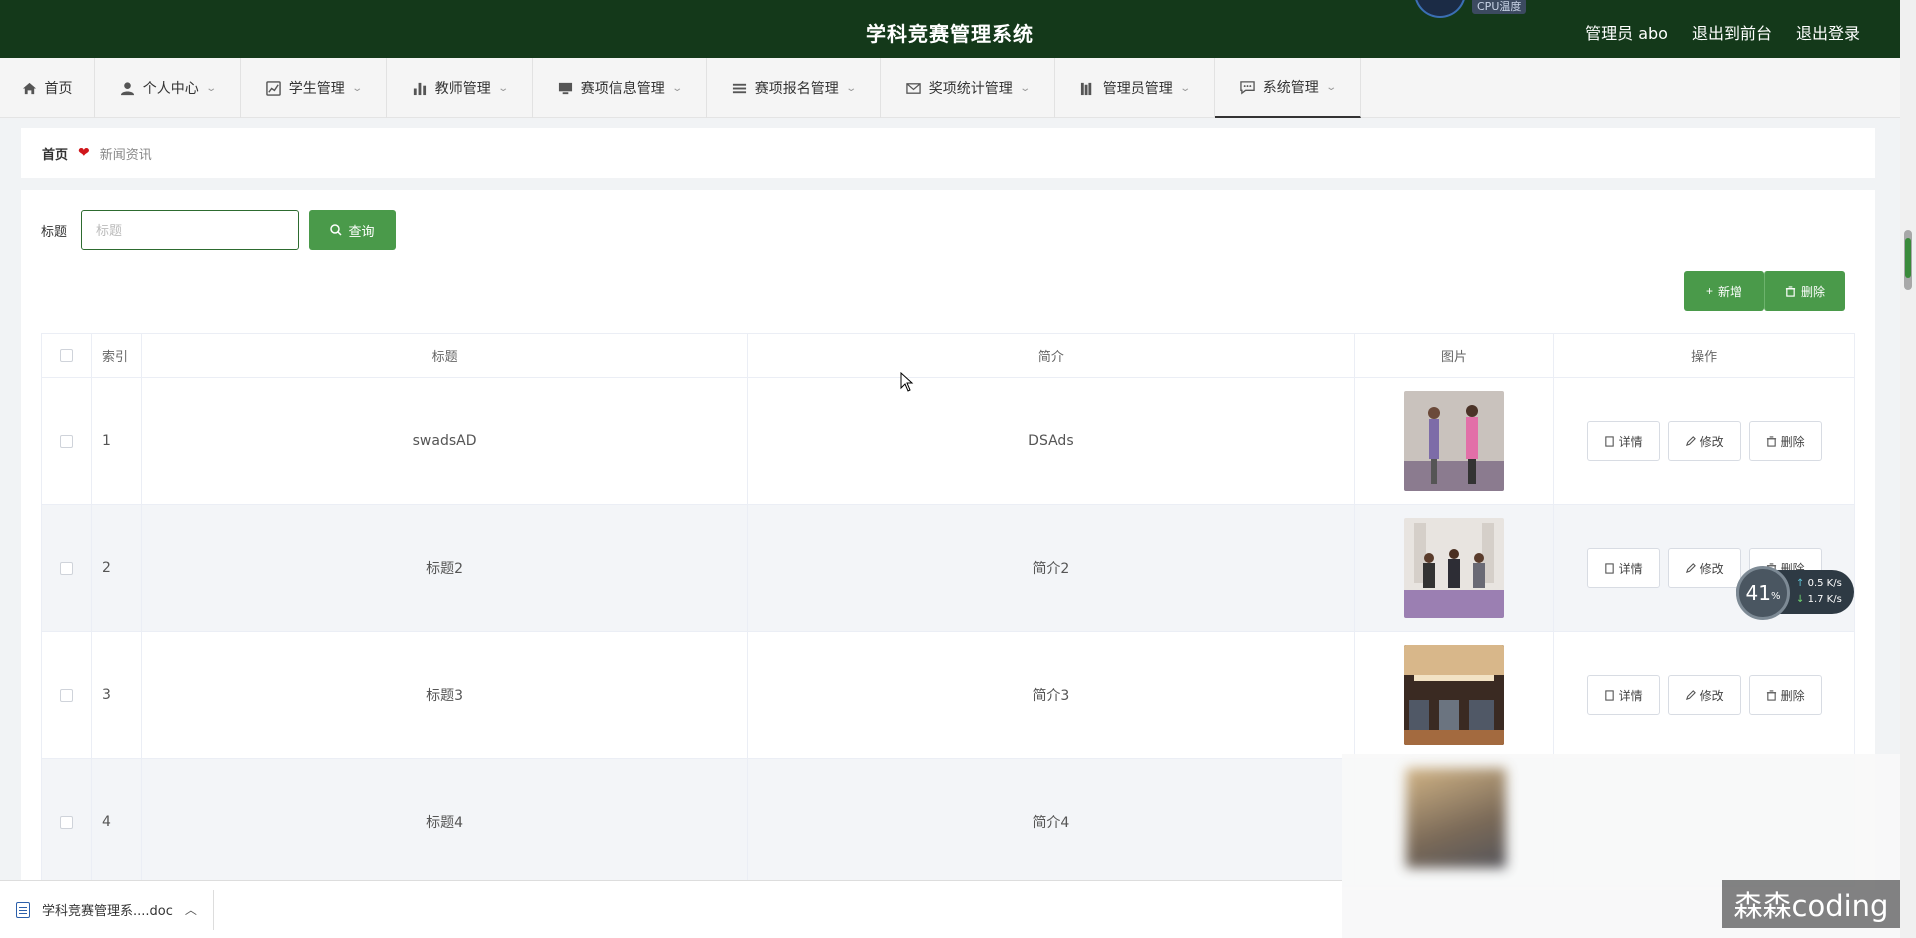  Describe the element at coordinates (460, 88) in the screenshot. I see `nav-teacher-management: 教师管理 ⌄` at that location.